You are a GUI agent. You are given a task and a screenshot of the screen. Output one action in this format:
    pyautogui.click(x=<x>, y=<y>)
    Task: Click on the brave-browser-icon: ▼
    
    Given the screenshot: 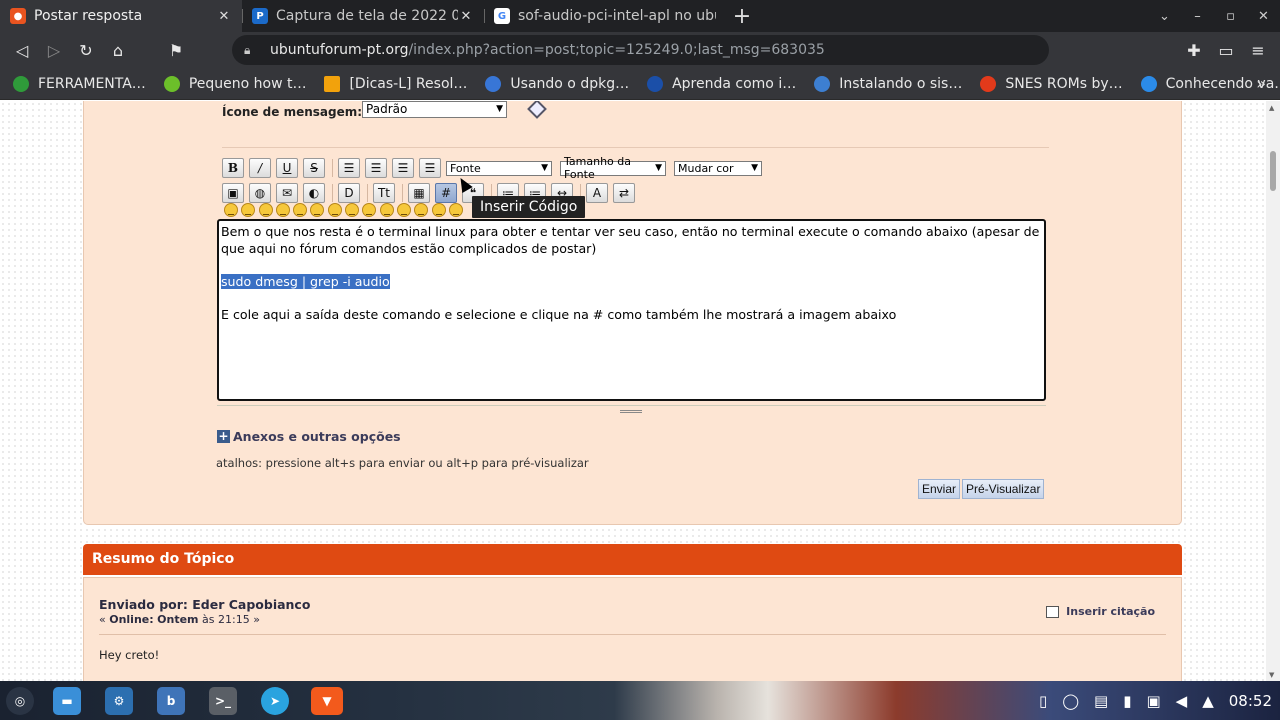 What is the action you would take?
    pyautogui.click(x=327, y=701)
    